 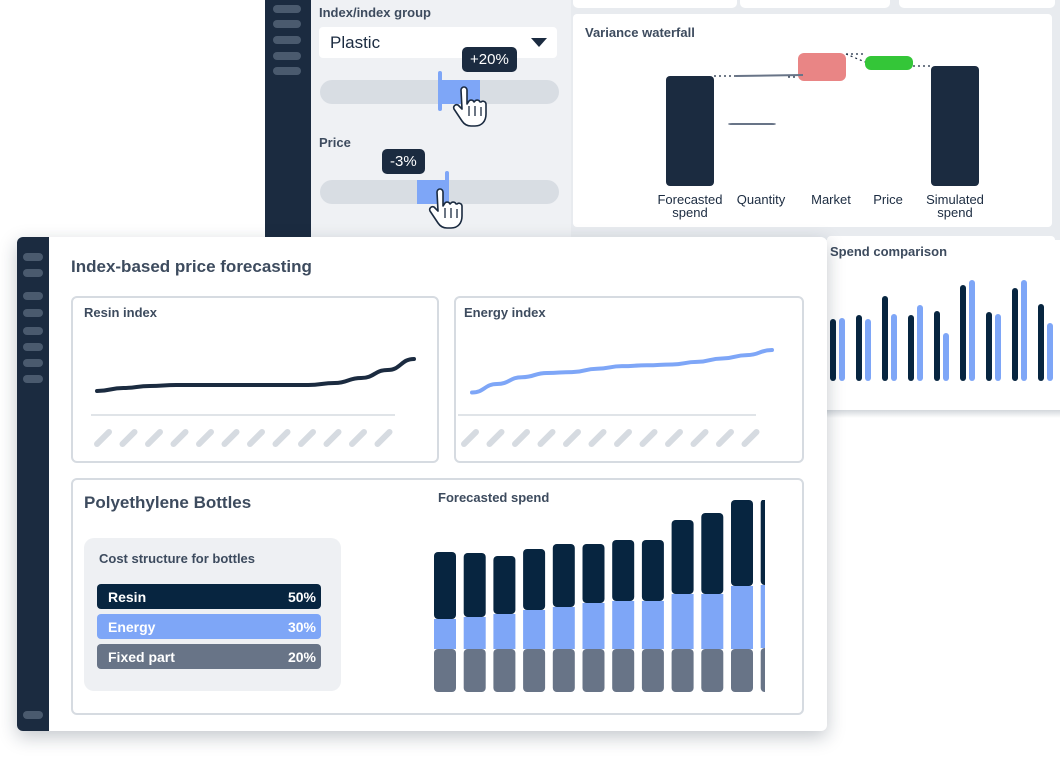 What do you see at coordinates (209, 656) in the screenshot?
I see `cost-row-fixed: Fixed part 20%` at bounding box center [209, 656].